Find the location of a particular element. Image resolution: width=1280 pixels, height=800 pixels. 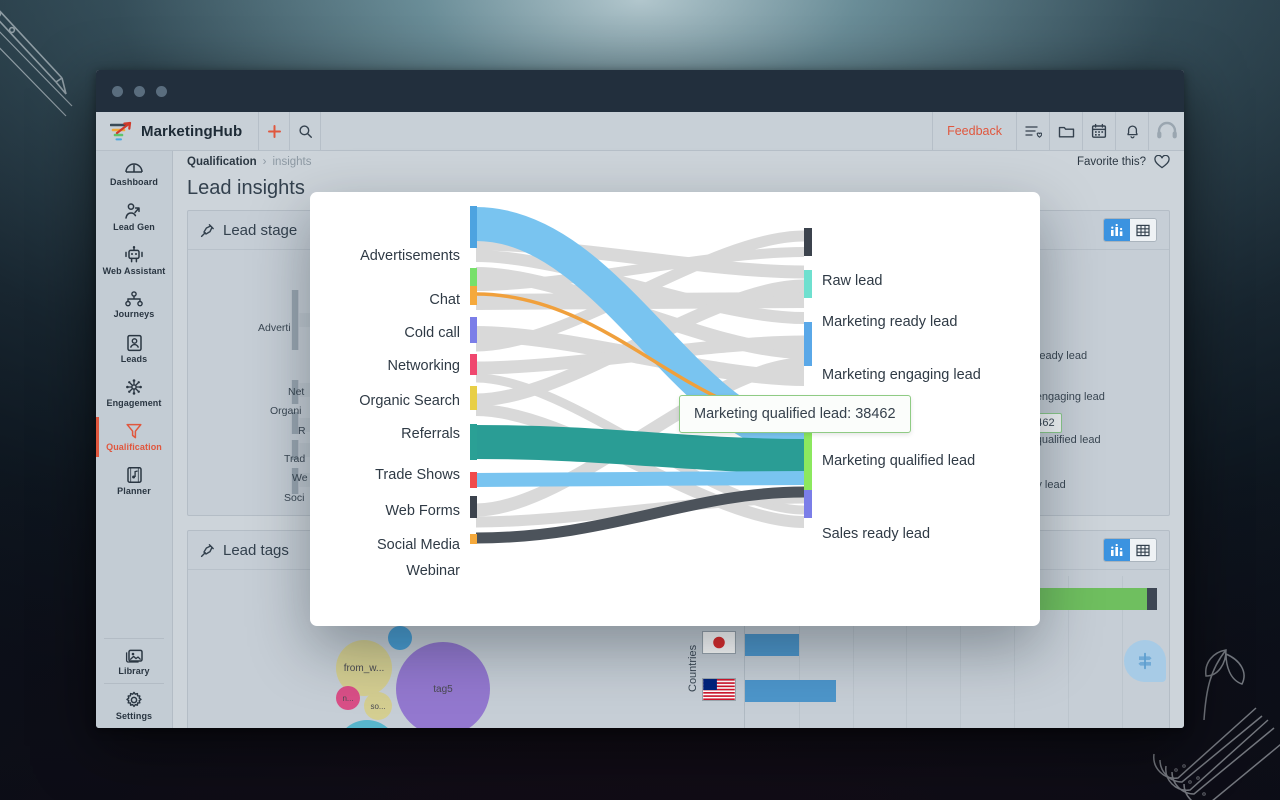

favorite-control: Favorite this? is located at coordinates (1123, 162).